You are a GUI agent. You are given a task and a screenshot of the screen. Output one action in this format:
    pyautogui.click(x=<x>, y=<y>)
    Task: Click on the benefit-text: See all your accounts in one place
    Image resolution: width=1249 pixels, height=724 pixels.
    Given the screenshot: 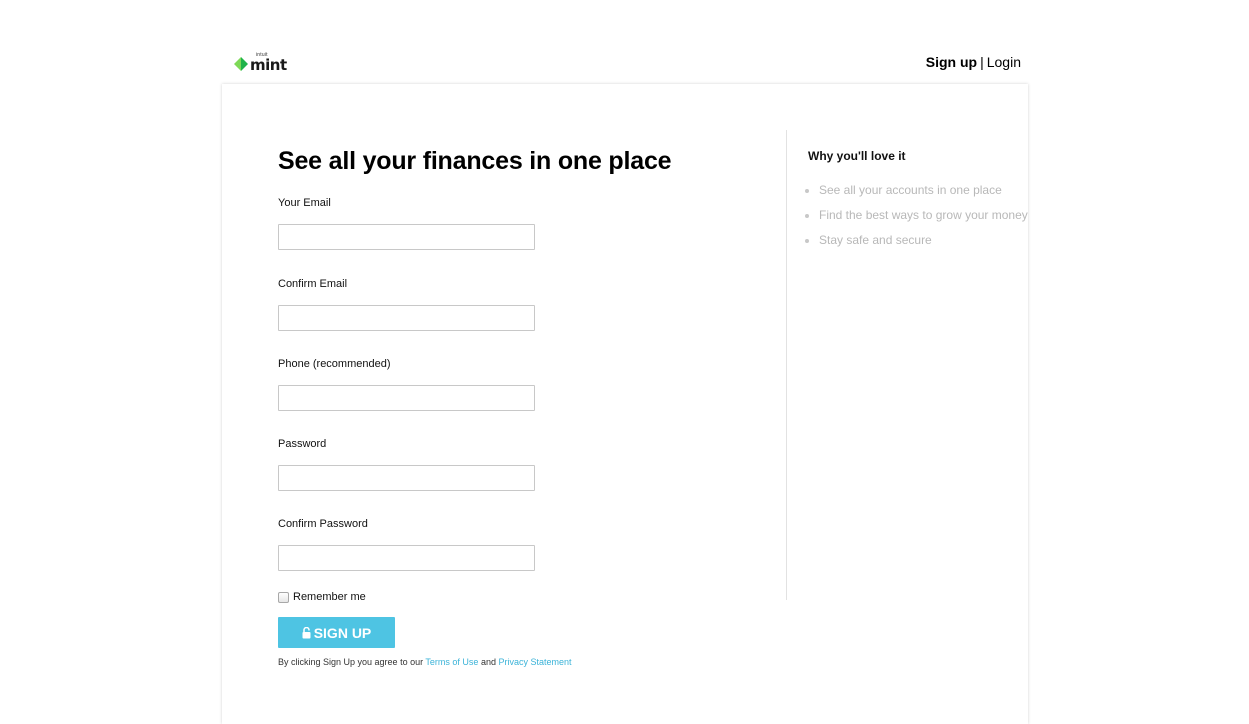 What is the action you would take?
    pyautogui.click(x=910, y=190)
    